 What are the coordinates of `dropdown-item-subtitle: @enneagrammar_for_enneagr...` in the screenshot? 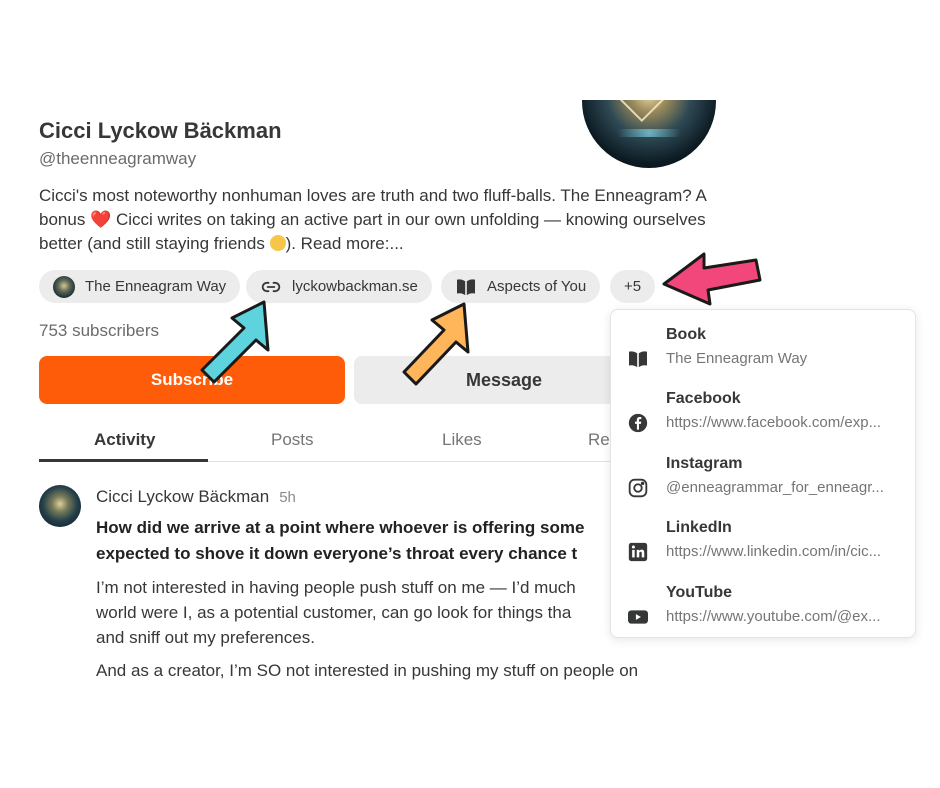 It's located at (775, 487).